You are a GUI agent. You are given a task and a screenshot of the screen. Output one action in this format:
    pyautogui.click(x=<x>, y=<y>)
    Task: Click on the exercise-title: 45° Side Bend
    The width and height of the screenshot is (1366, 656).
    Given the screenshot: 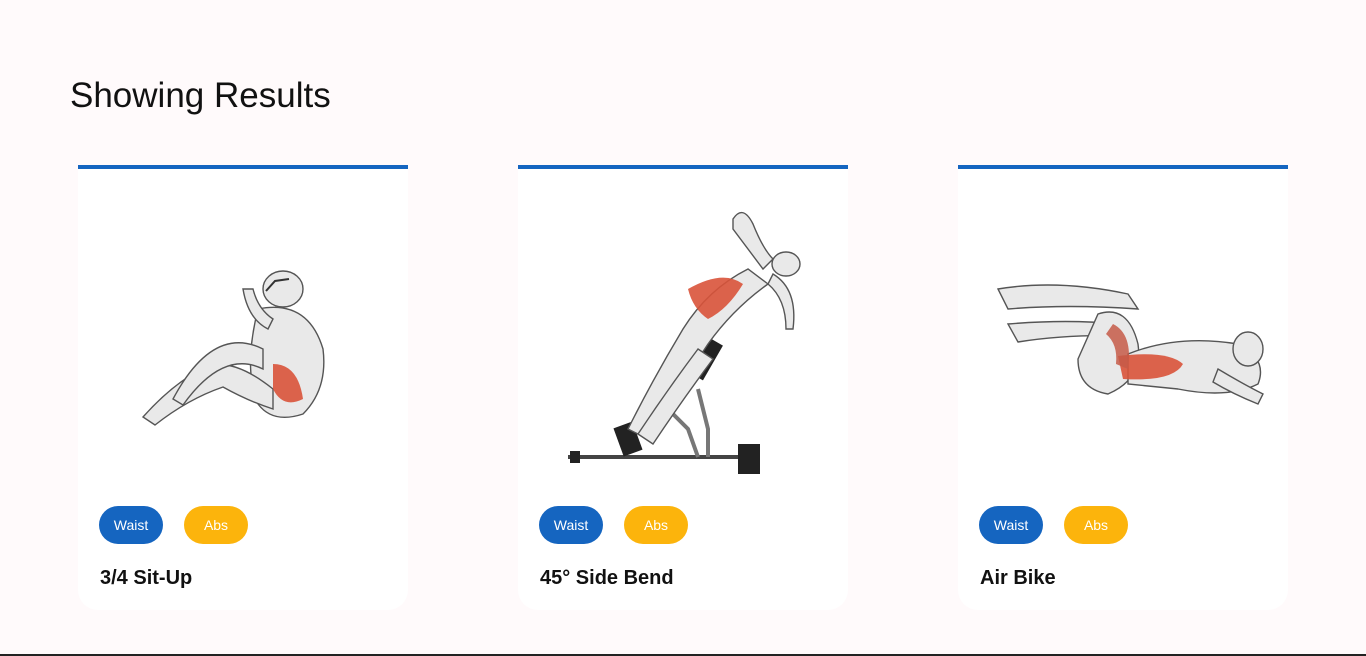 What is the action you would take?
    pyautogui.click(x=607, y=578)
    